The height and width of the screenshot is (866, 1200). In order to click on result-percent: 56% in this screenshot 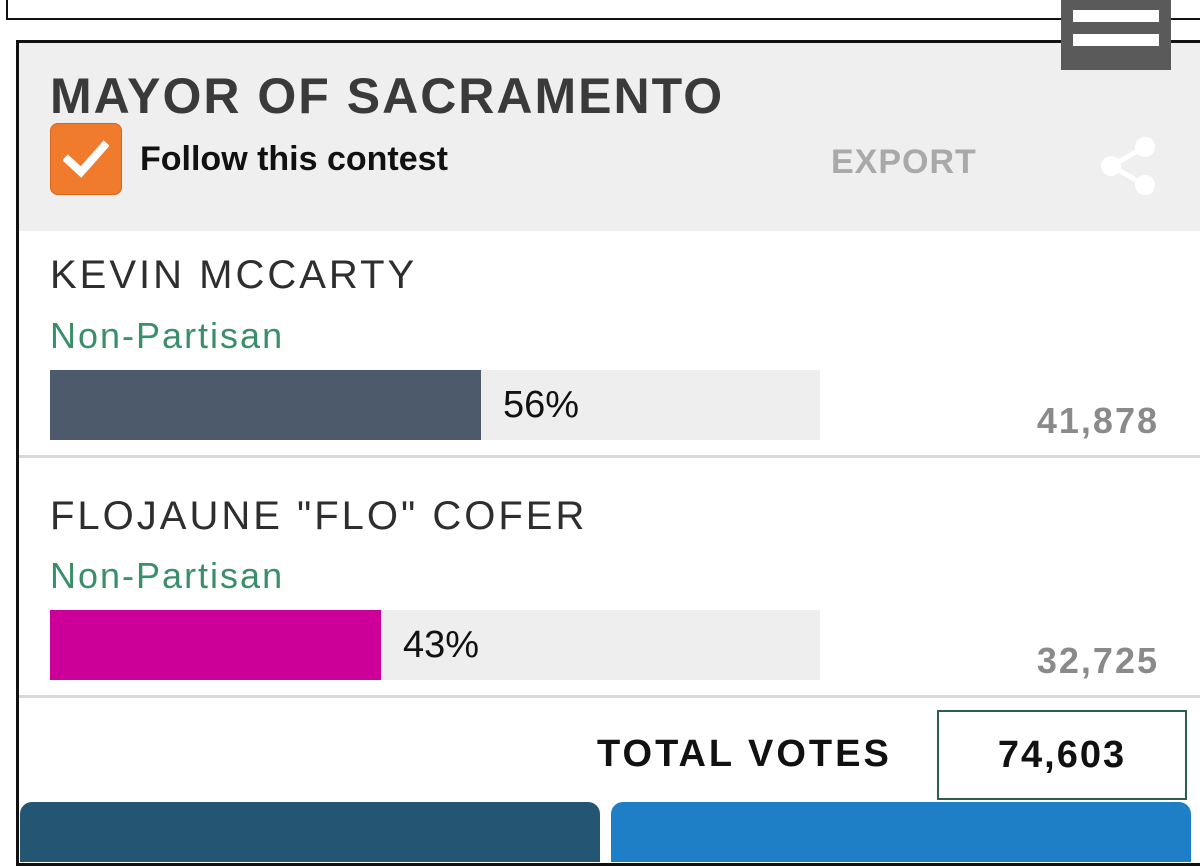, I will do `click(541, 405)`.